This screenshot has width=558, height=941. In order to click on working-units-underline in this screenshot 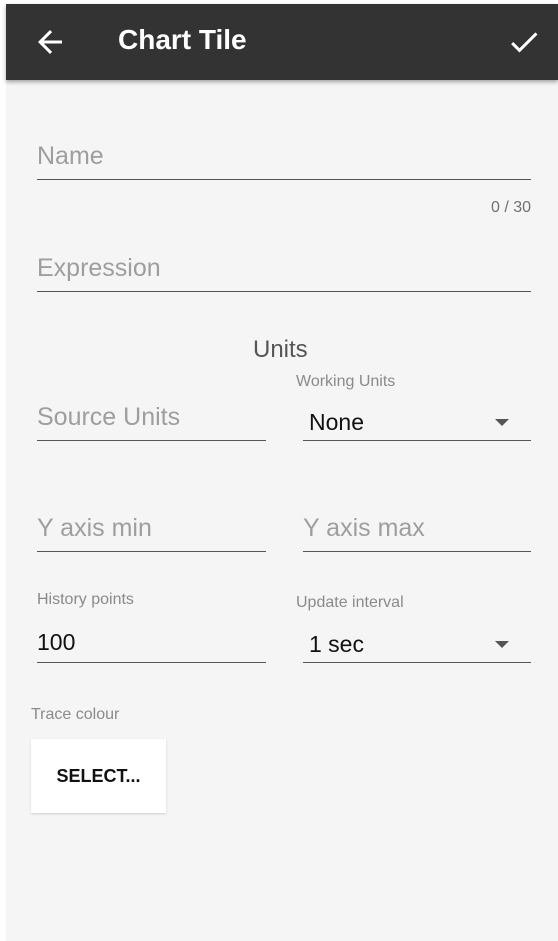, I will do `click(417, 440)`.